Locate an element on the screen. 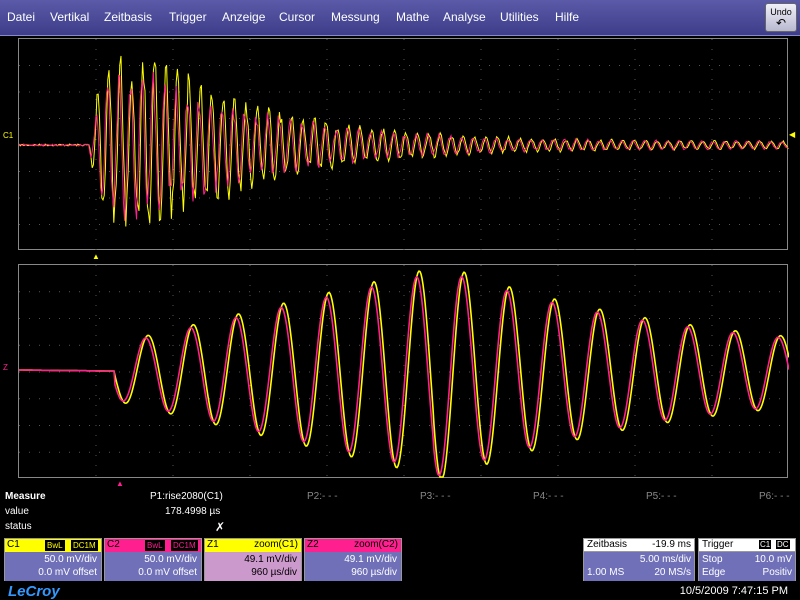 The image size is (800, 600). trigger-level-marker: ◀ is located at coordinates (792, 134).